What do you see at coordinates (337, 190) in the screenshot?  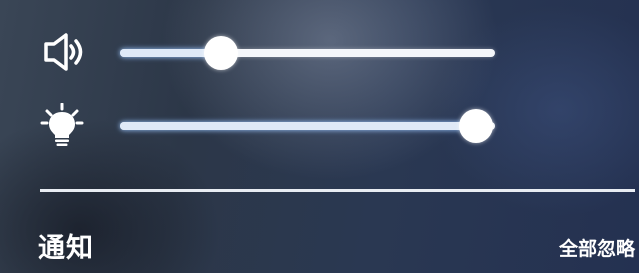 I see `divider` at bounding box center [337, 190].